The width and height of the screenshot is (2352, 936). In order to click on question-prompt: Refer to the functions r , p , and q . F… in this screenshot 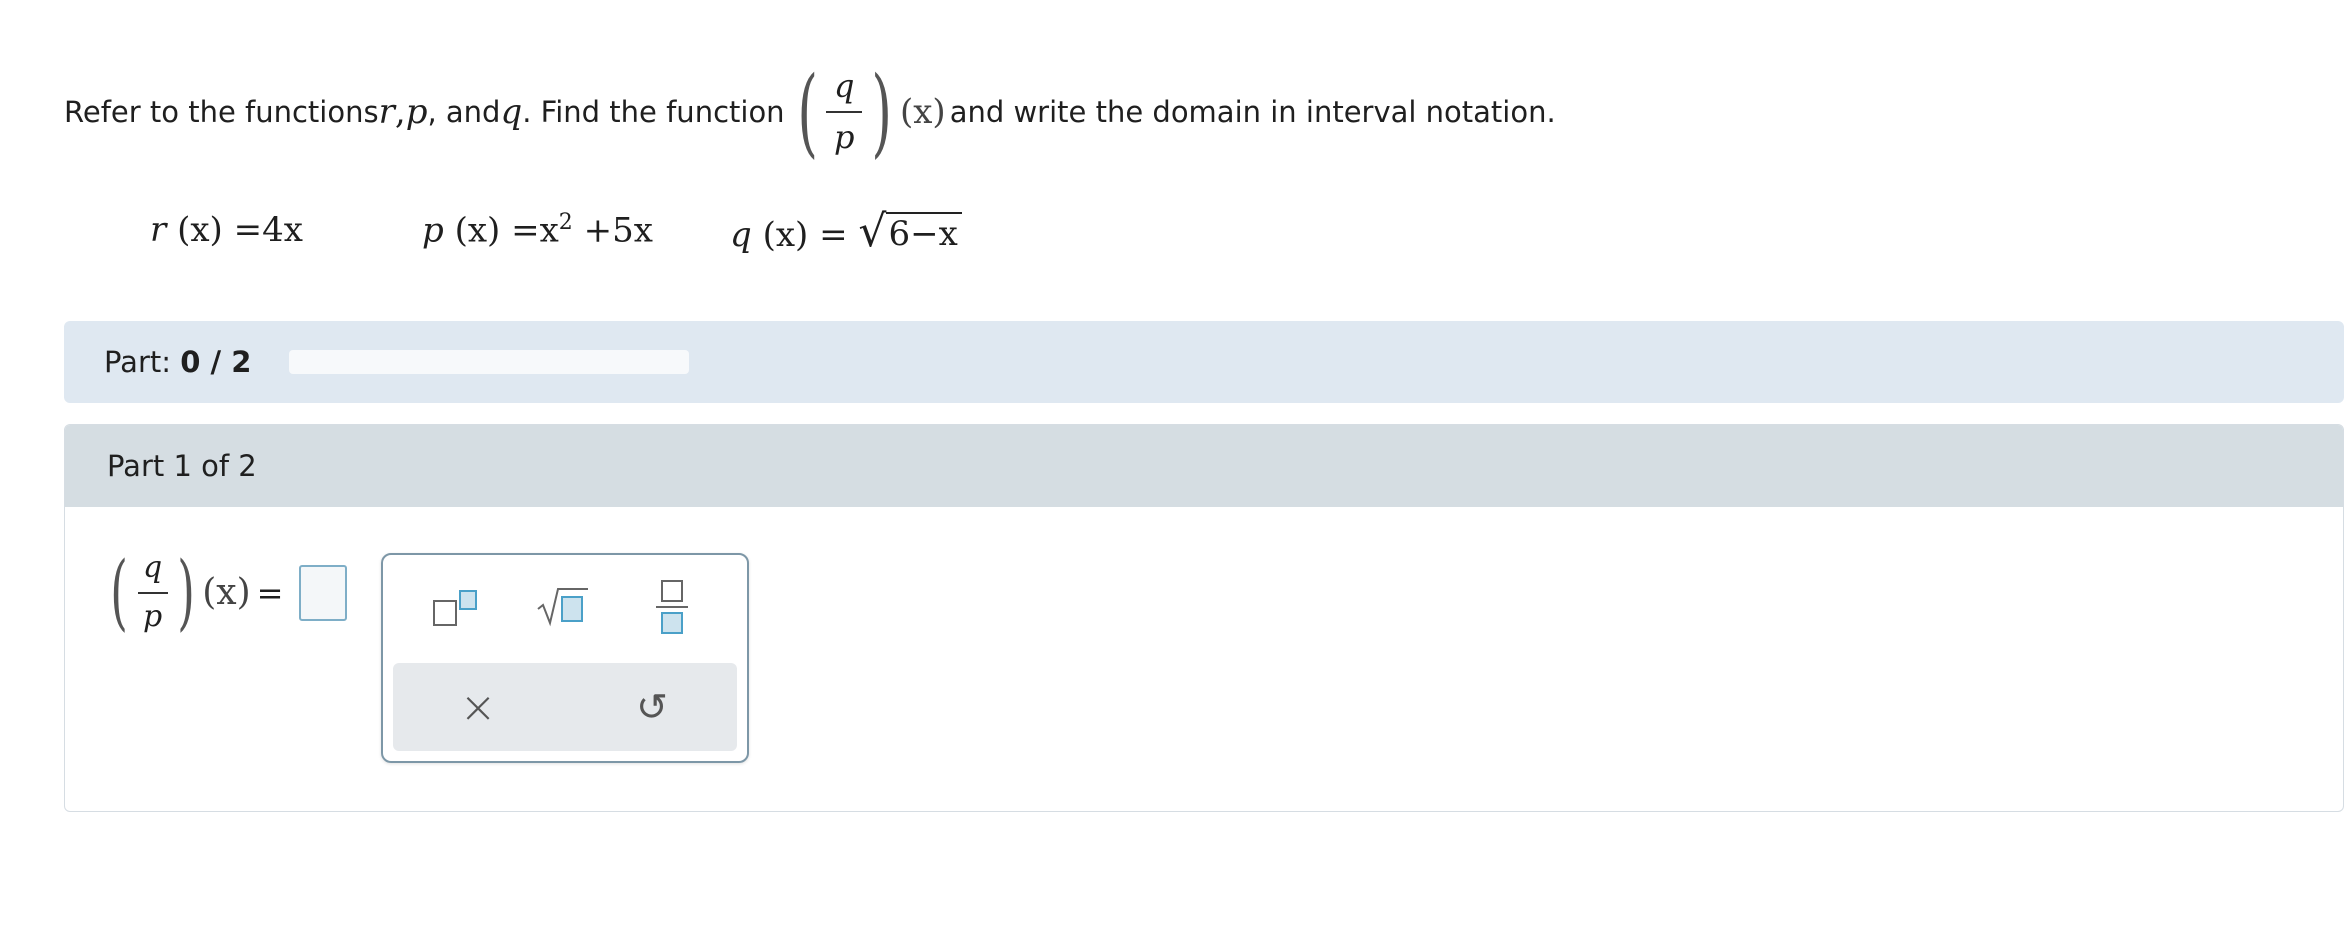, I will do `click(810, 112)`.